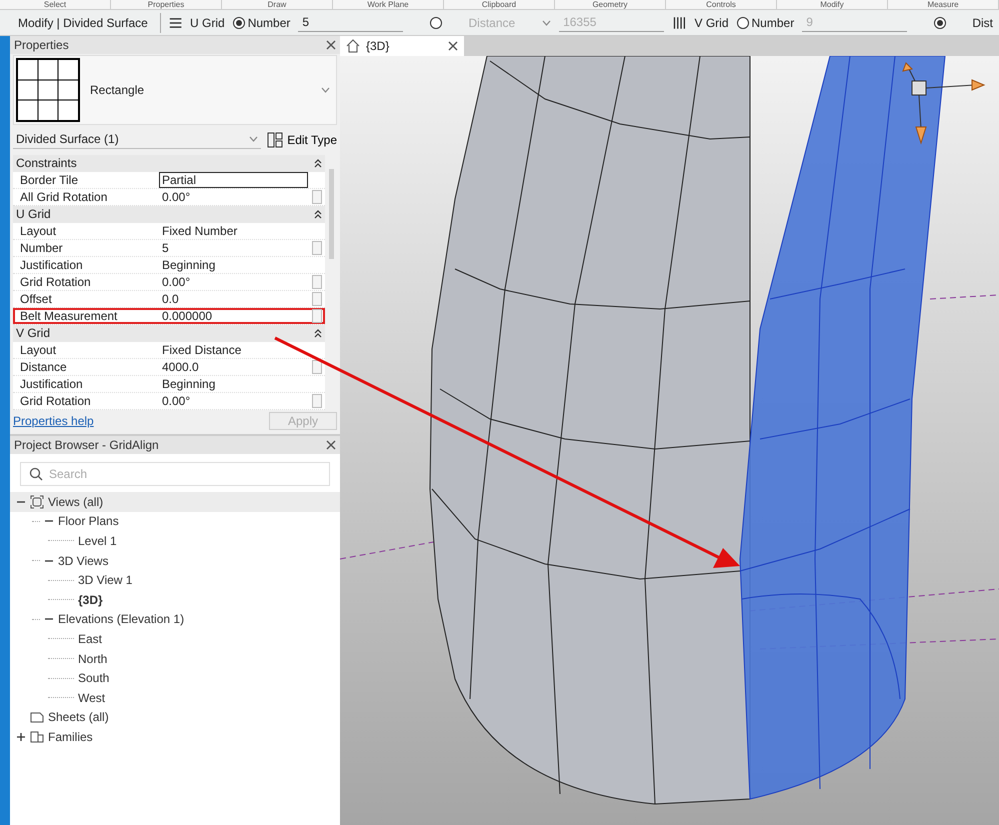  Describe the element at coordinates (175, 600) in the screenshot. I see `tree-item: {3D}` at that location.